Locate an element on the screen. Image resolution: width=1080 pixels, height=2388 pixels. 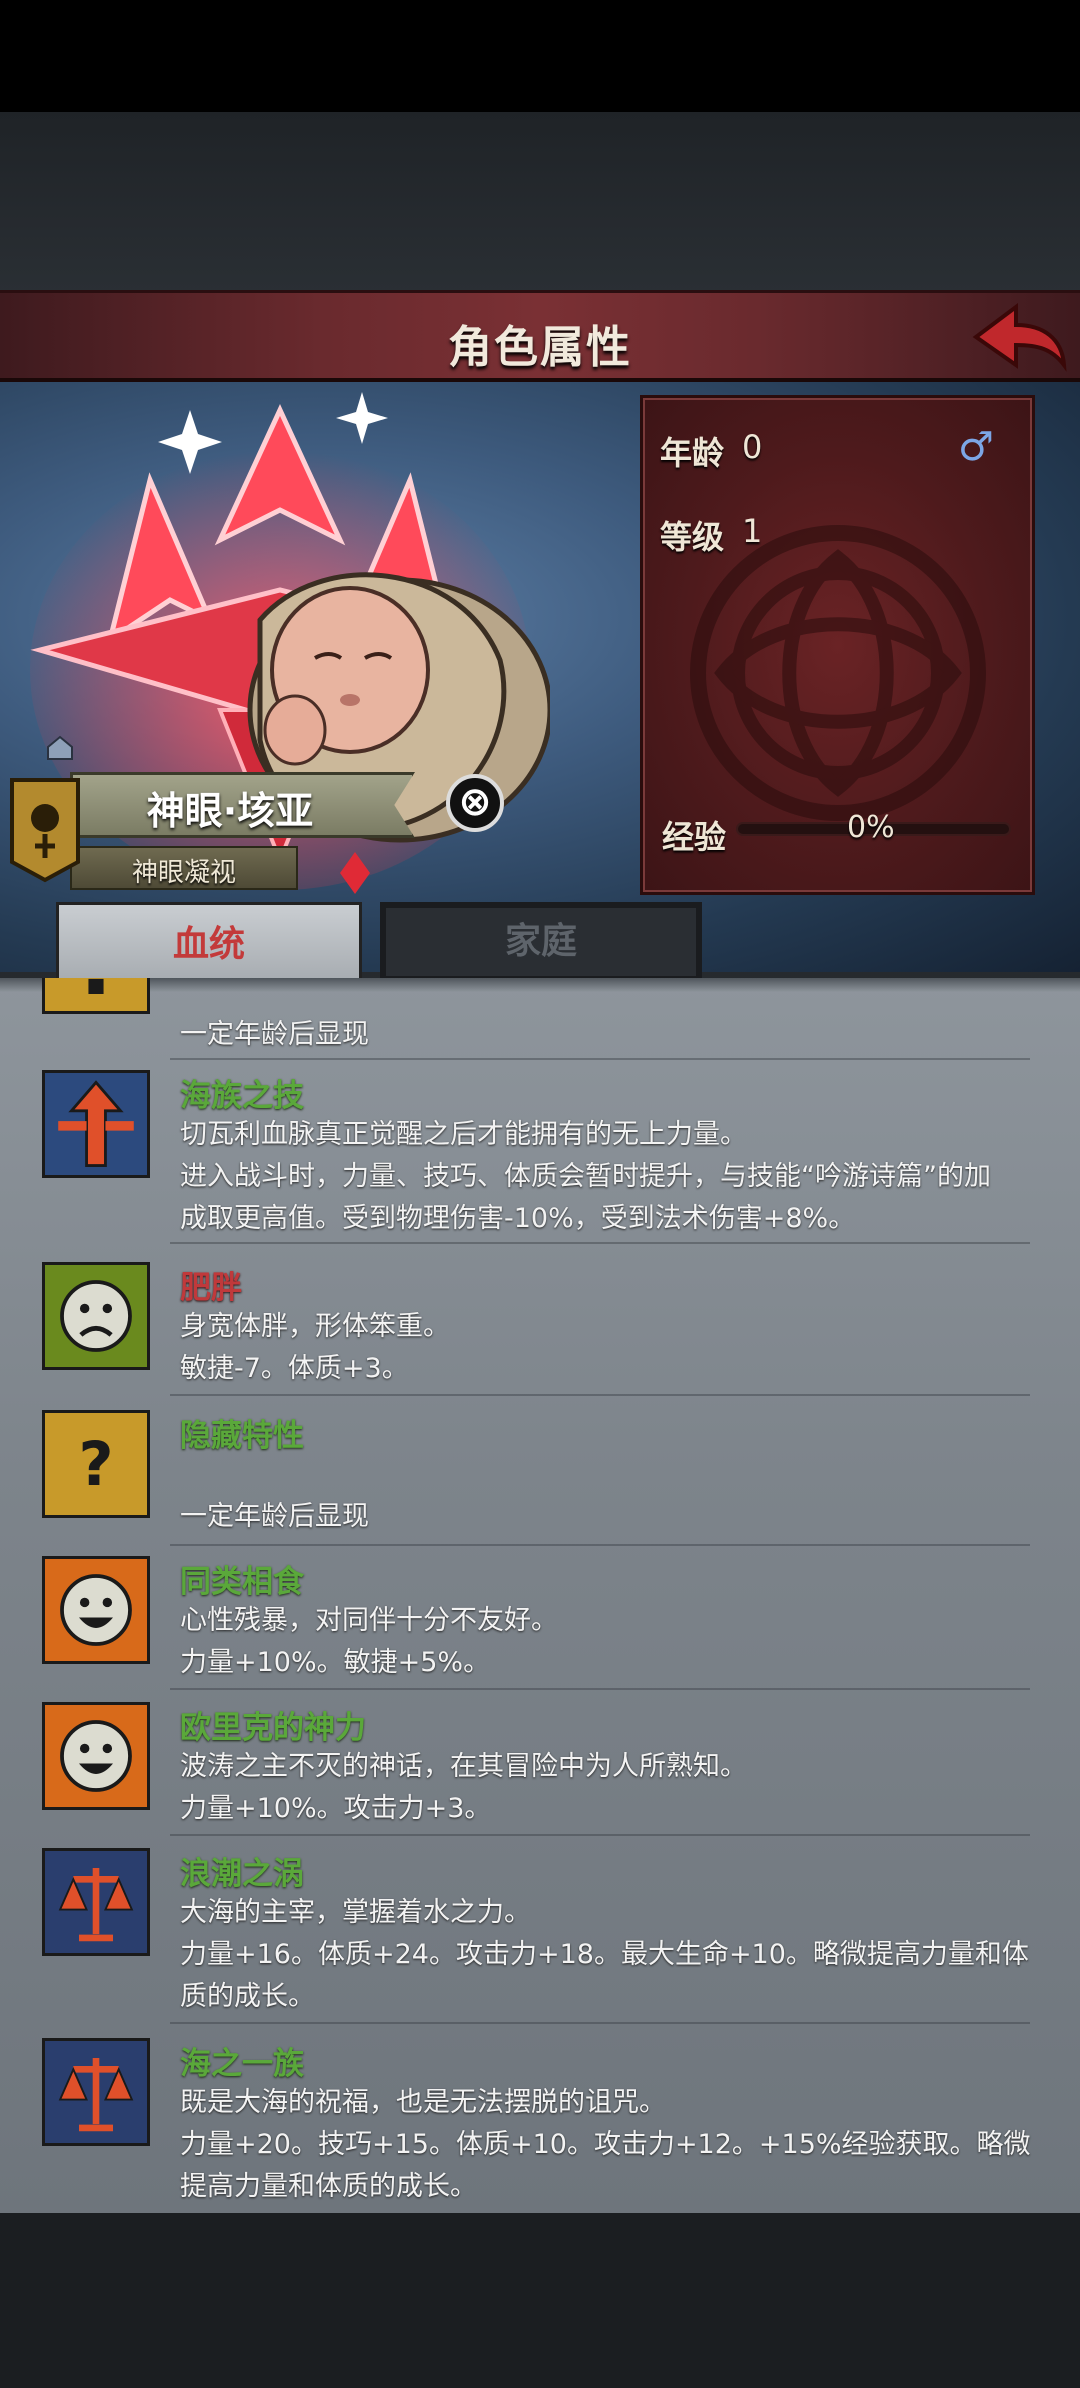
tab-family: 家庭 is located at coordinates (541, 942).